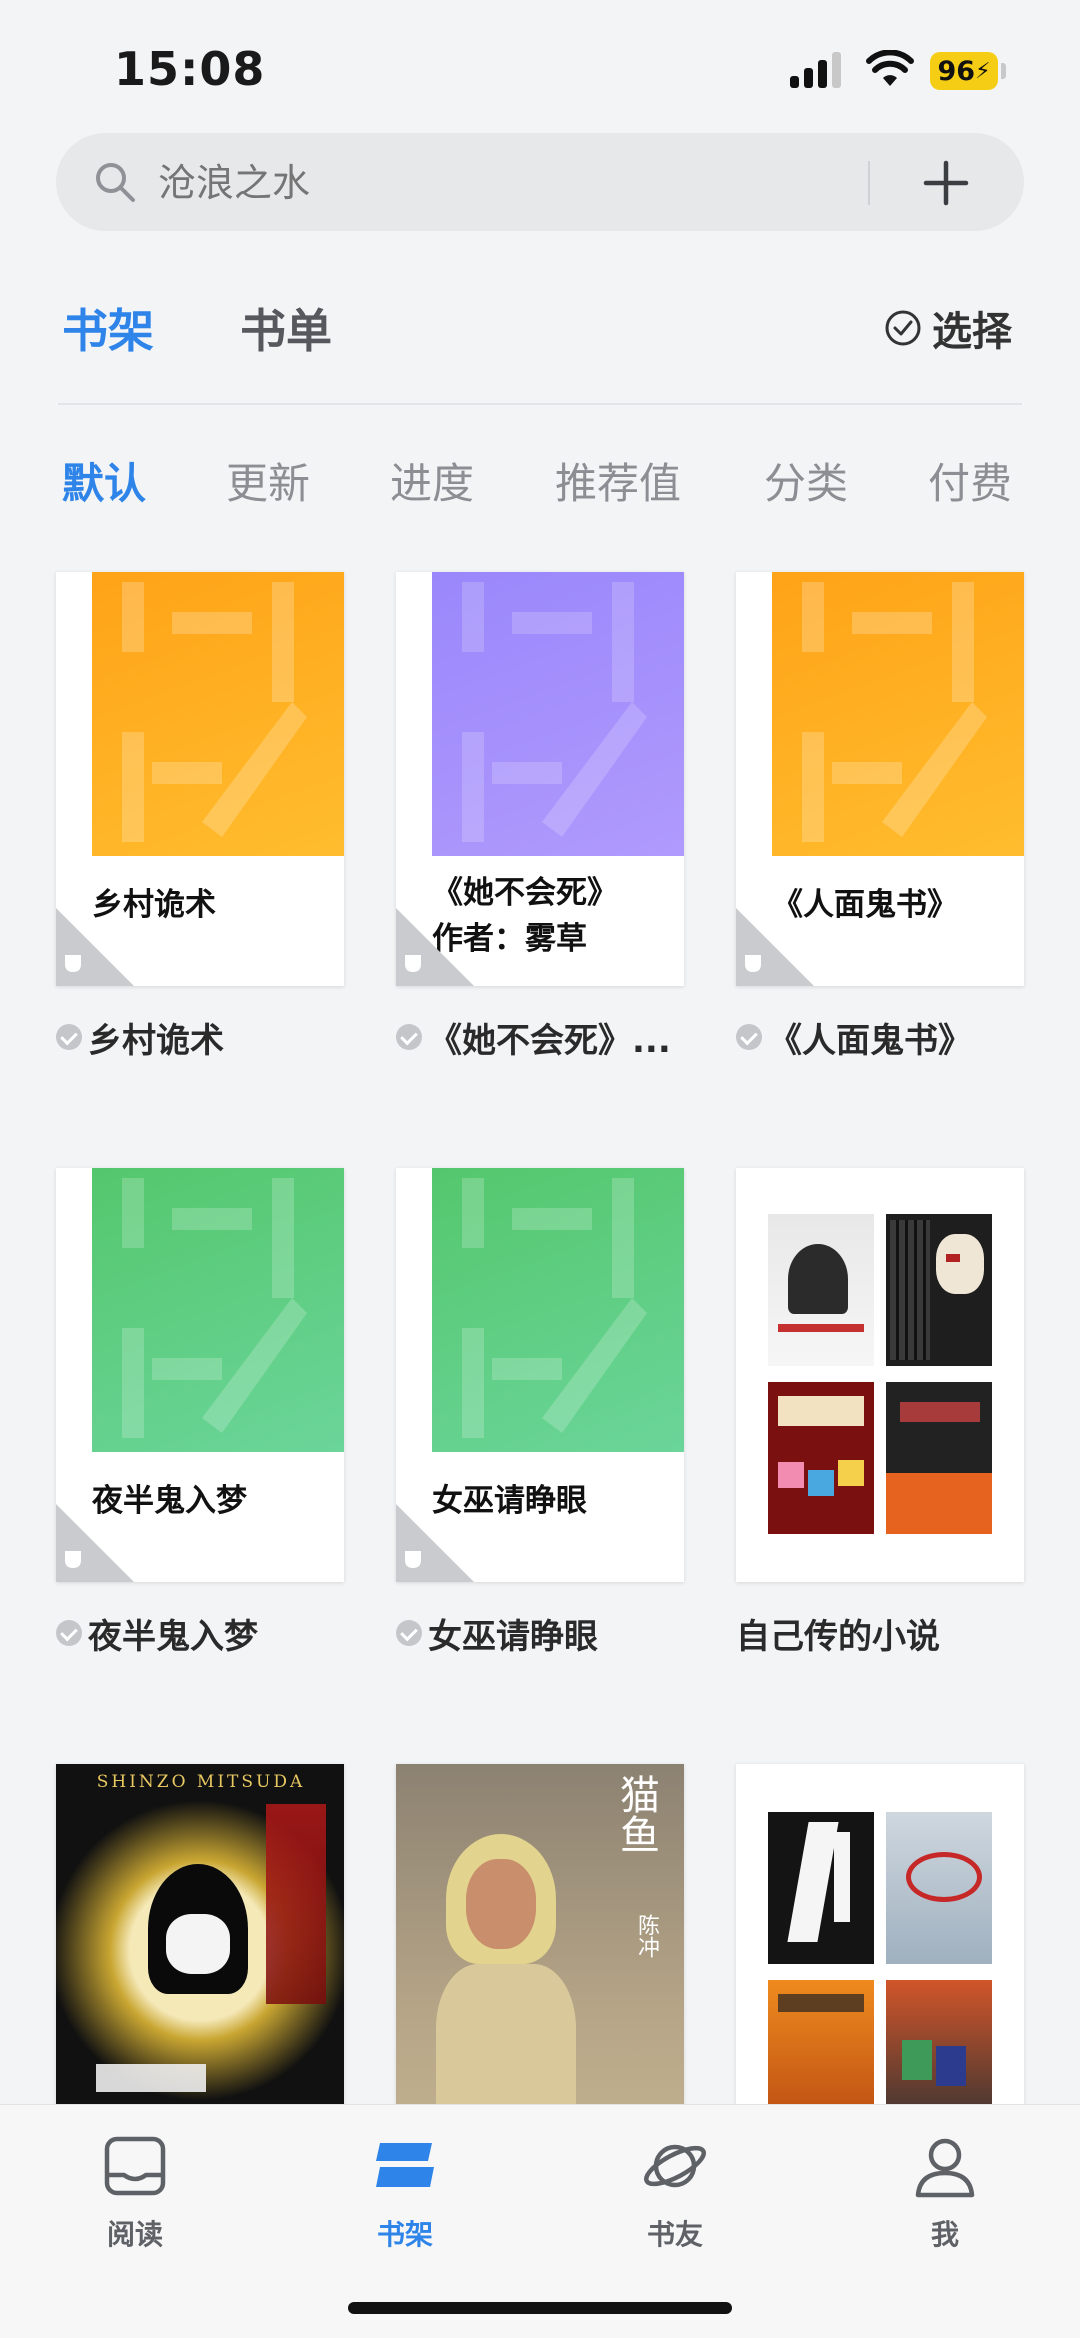  I want to click on nav-me: 我, so click(945, 2192).